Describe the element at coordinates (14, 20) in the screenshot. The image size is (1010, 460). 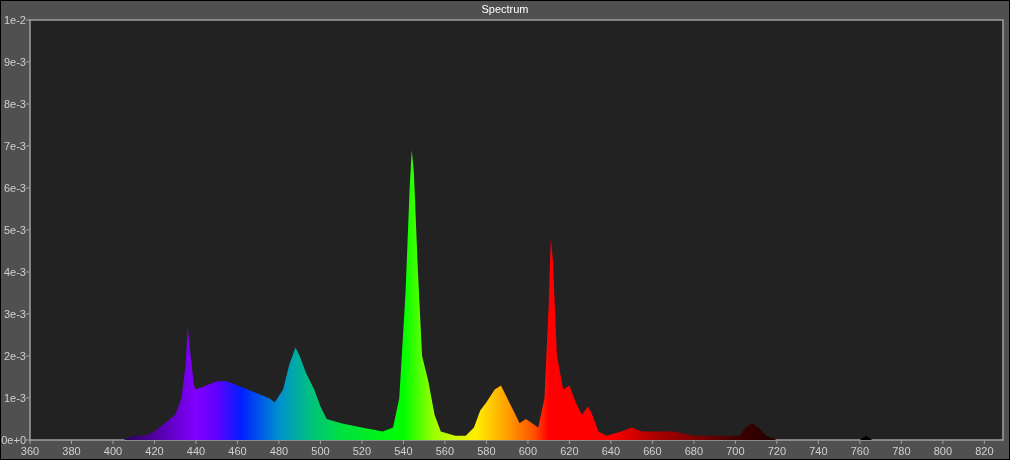
I see `y-tick-label: 1e-2` at that location.